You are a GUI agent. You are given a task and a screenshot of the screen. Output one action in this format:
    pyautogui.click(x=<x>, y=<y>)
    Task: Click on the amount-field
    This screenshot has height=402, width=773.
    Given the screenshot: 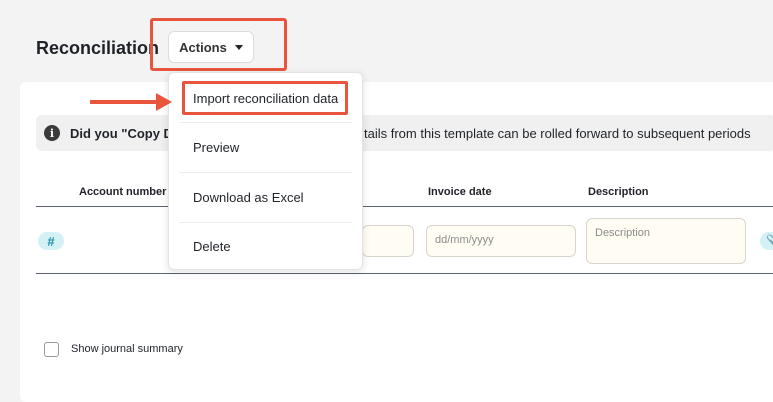 What is the action you would take?
    pyautogui.click(x=388, y=241)
    